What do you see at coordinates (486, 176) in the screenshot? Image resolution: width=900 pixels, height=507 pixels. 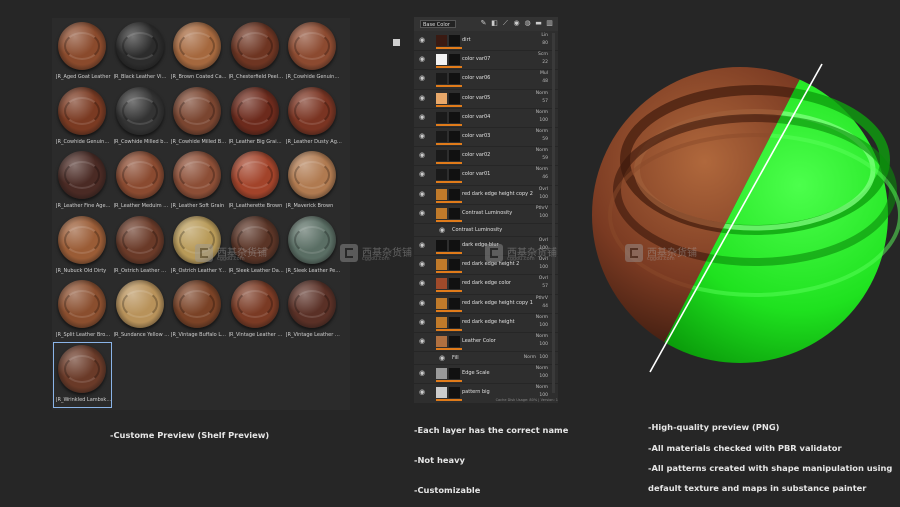 I see `layer-row: ◉ color var01 Norm 46` at bounding box center [486, 176].